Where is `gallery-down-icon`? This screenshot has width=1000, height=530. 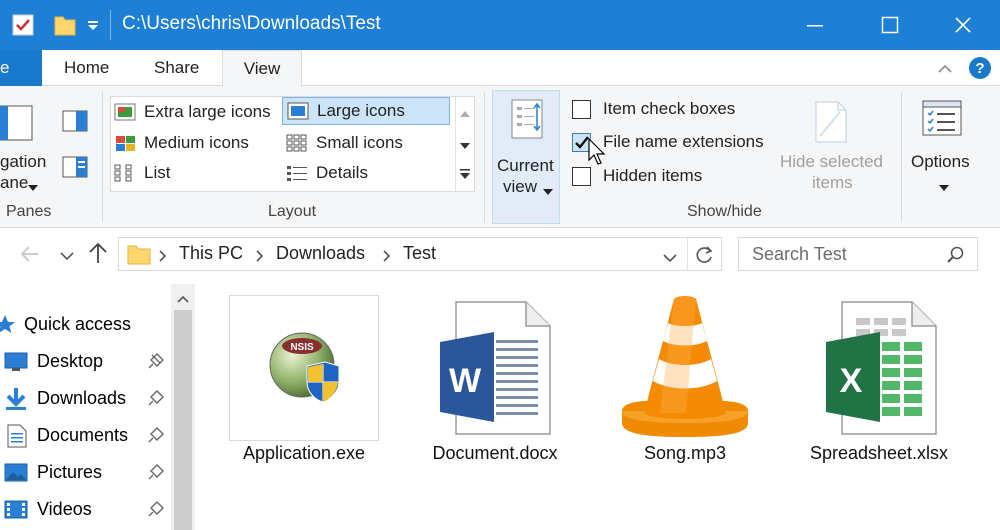 gallery-down-icon is located at coordinates (465, 146).